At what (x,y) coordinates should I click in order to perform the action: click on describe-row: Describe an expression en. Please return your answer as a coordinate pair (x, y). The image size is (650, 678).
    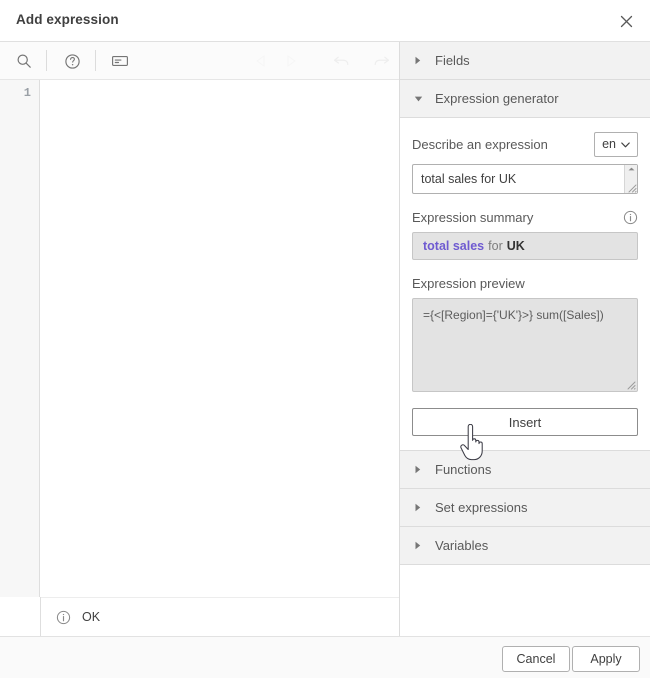
    Looking at the image, I should click on (525, 144).